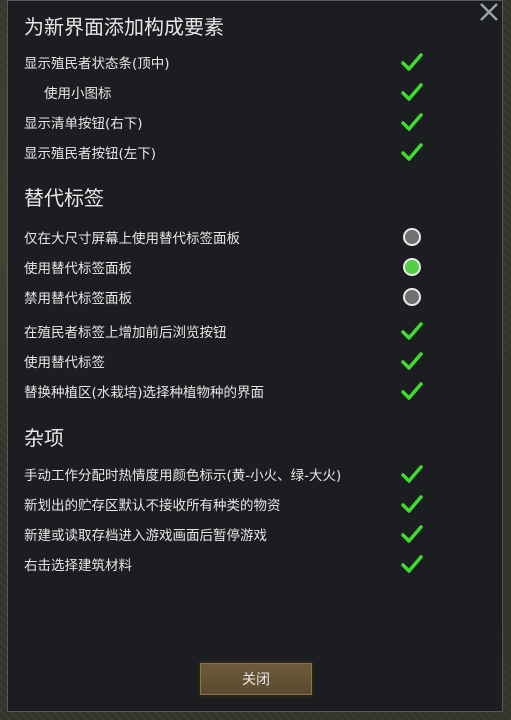  I want to click on option-row: 显示清单按钮(右下), so click(224, 122).